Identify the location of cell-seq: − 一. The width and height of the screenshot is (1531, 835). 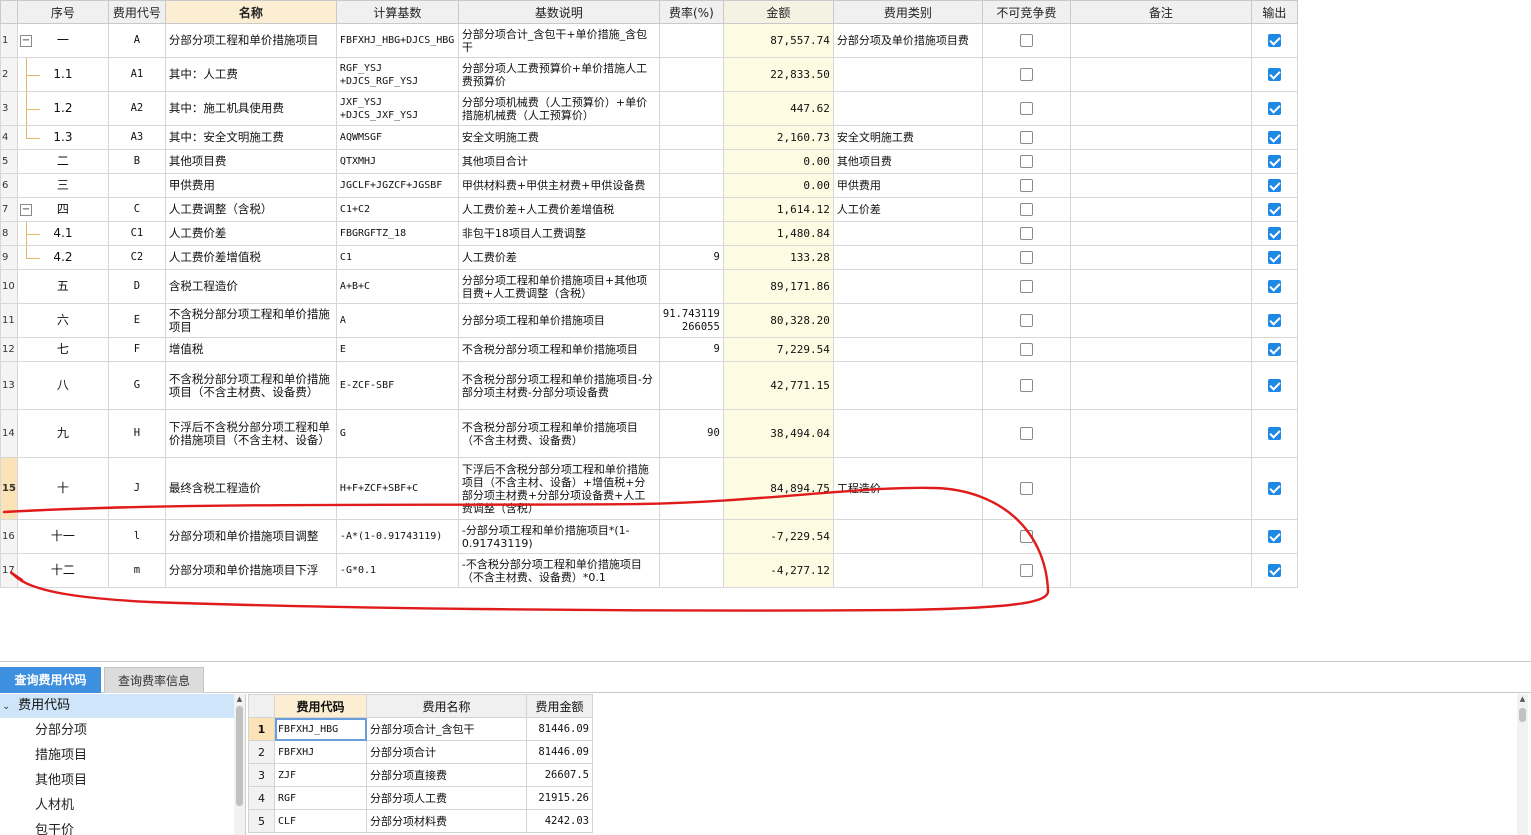
(62, 40).